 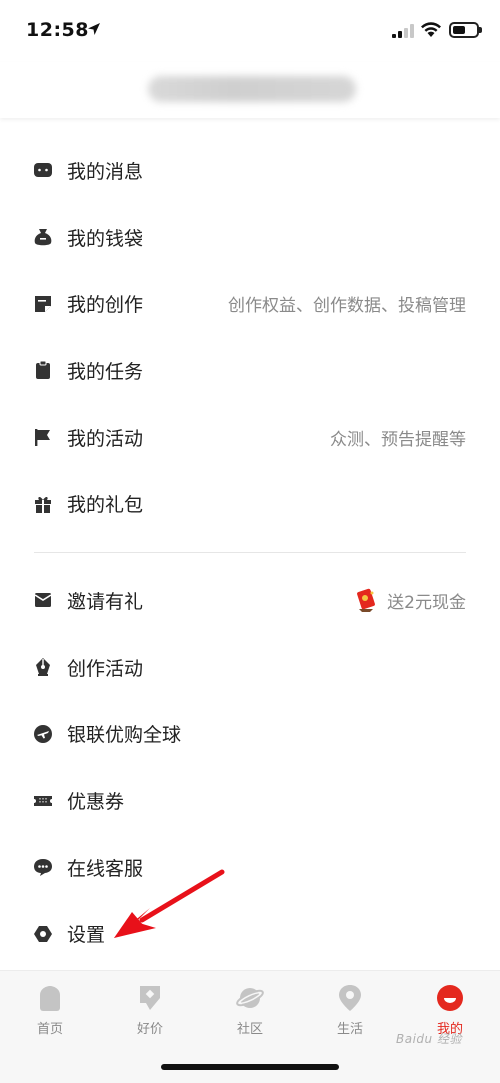 I want to click on menu-item-creations: 我的创作 创作权益、创作数据、投稿管理, so click(x=250, y=303).